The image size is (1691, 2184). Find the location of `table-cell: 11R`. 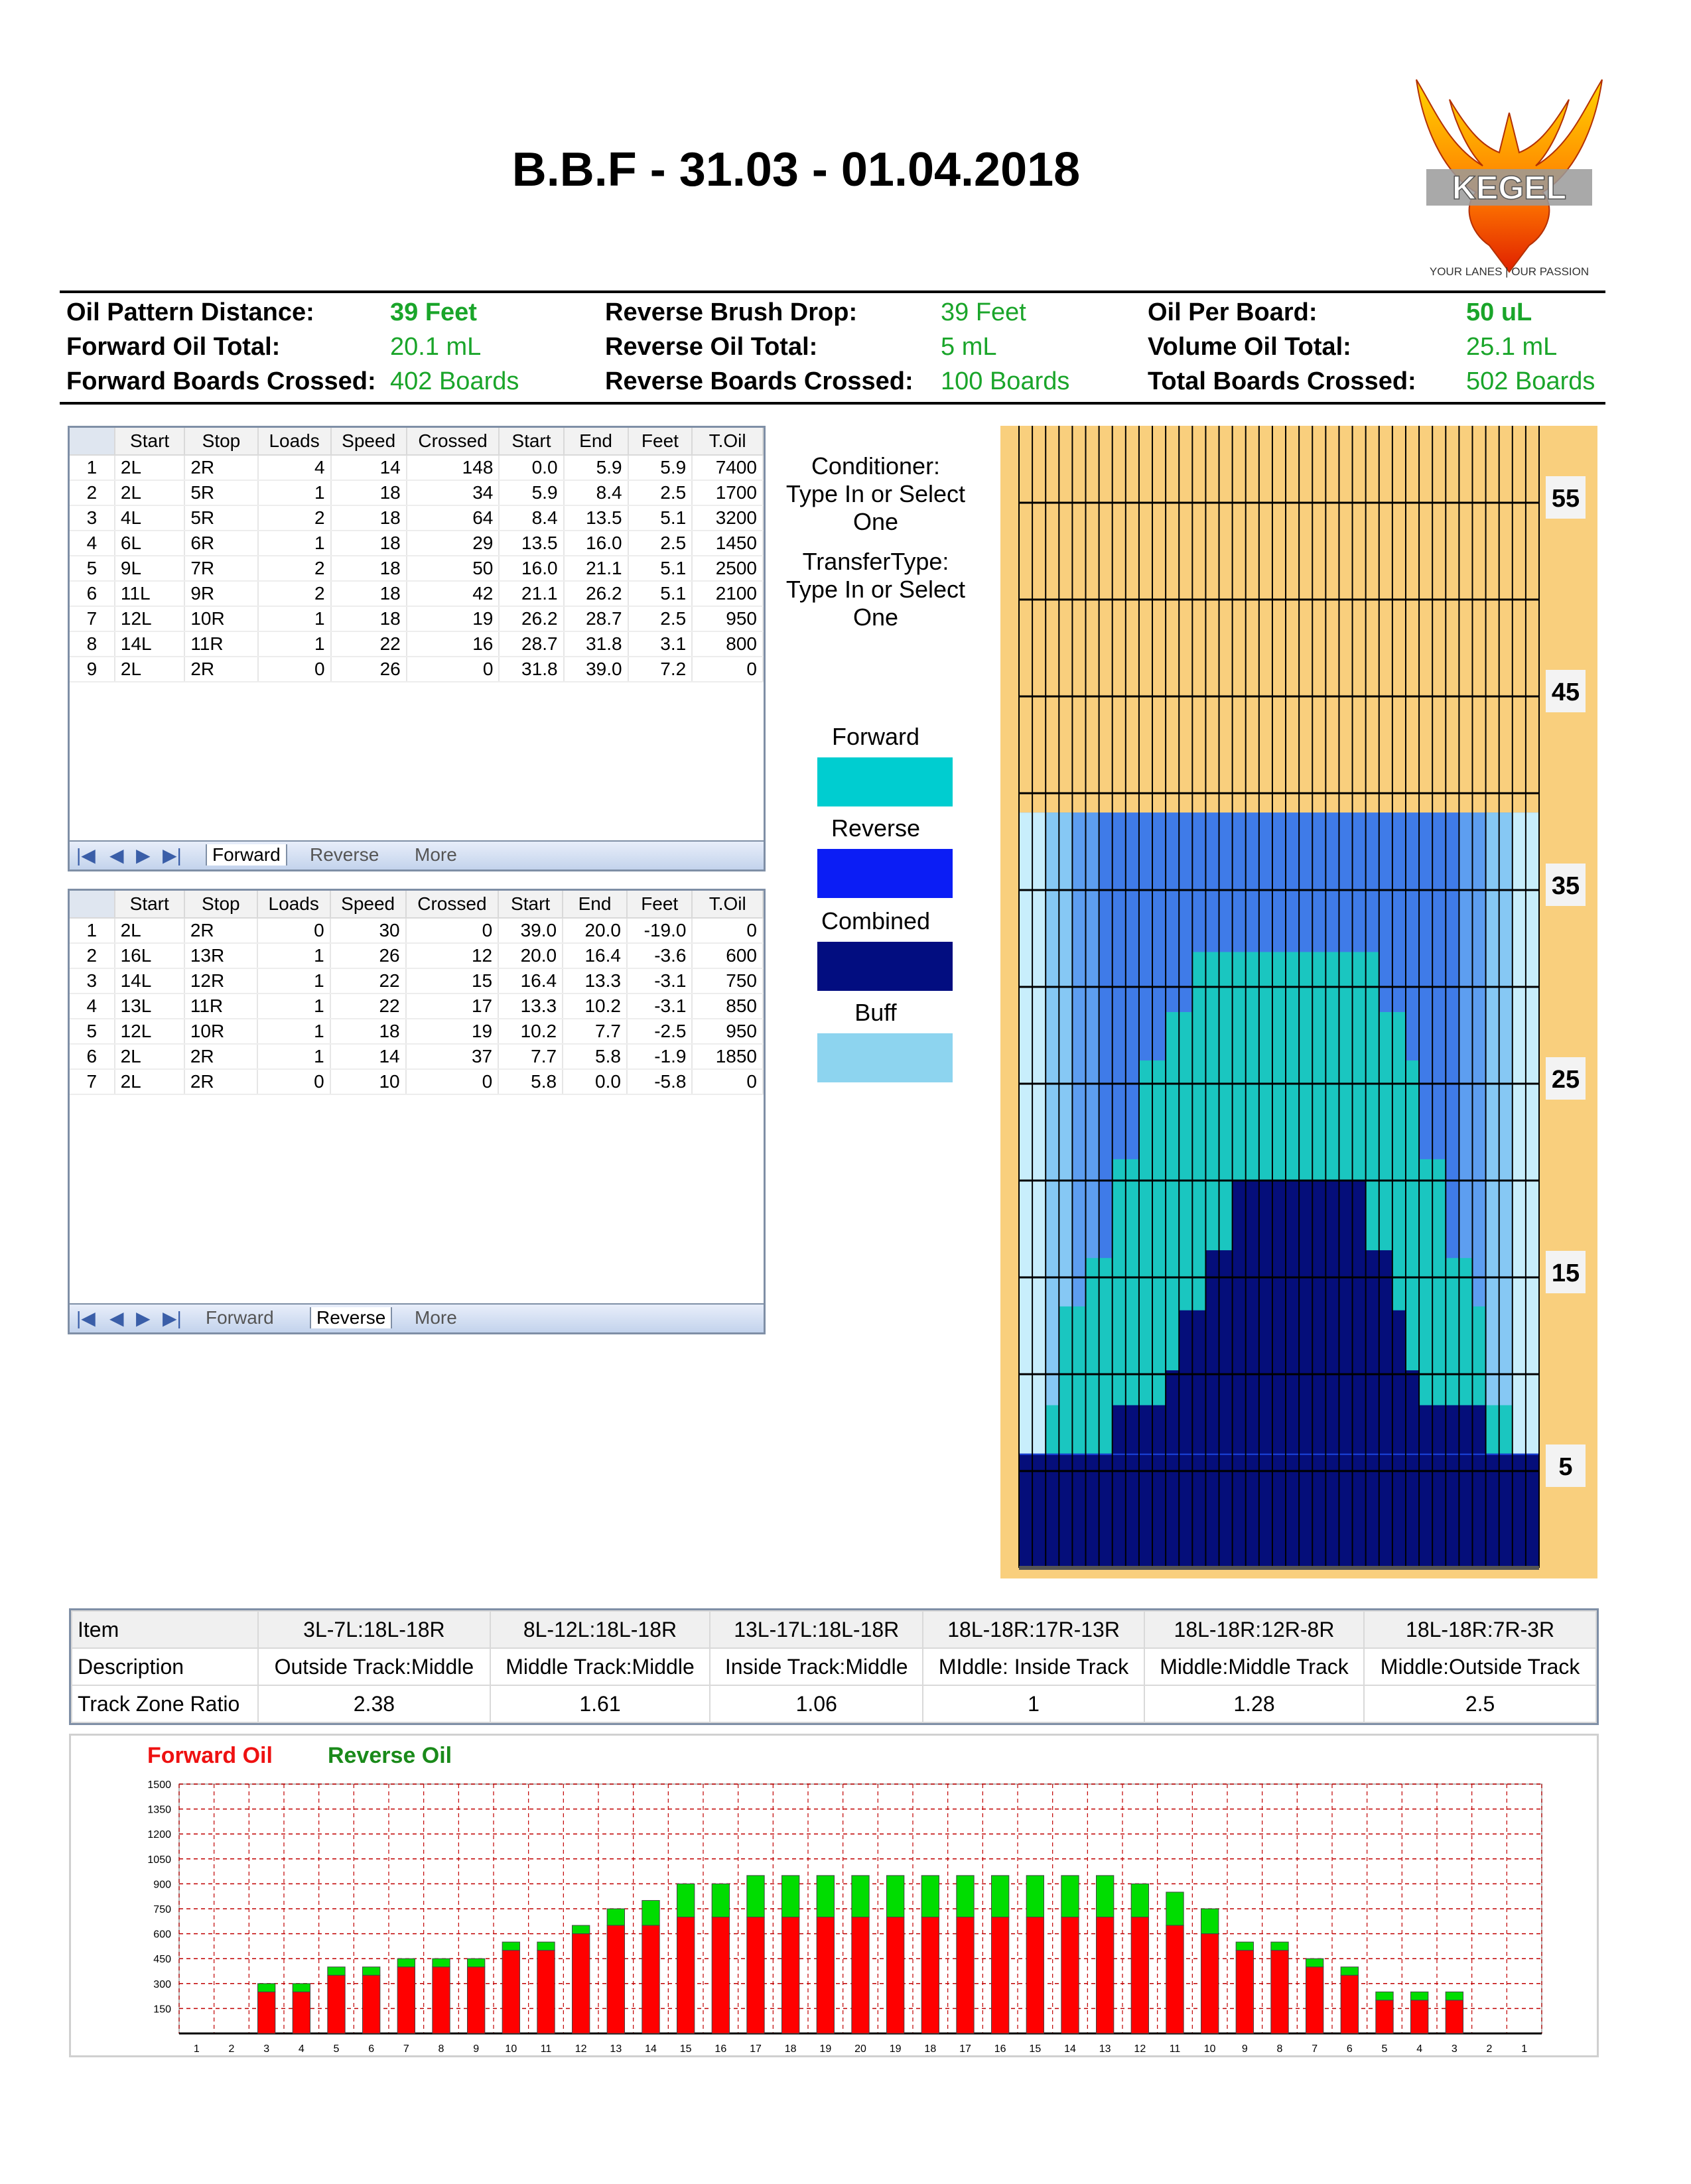

table-cell: 11R is located at coordinates (221, 1006).